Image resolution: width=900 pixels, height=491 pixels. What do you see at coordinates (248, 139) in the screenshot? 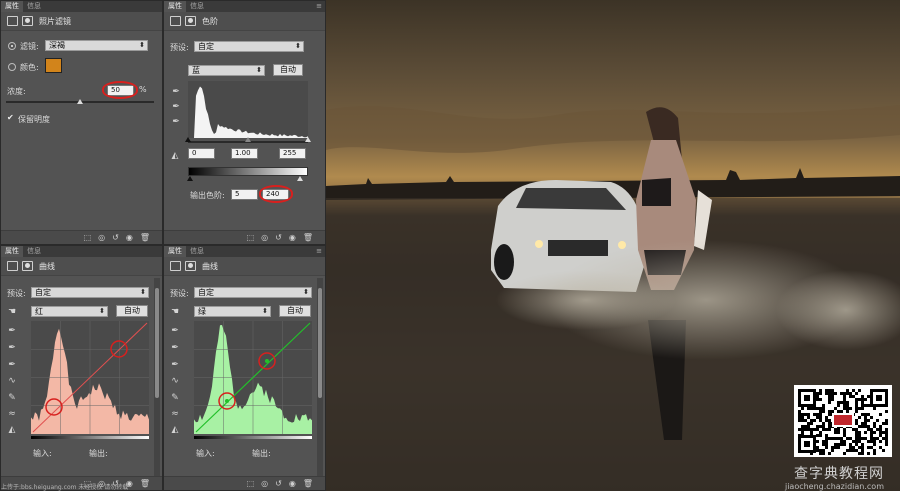
I see `input-gamma-thumb` at bounding box center [248, 139].